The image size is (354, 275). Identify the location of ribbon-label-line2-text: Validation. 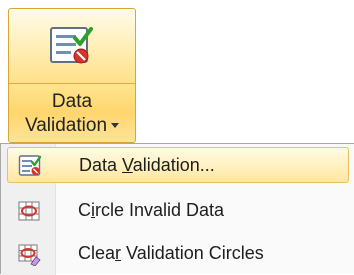
(66, 125).